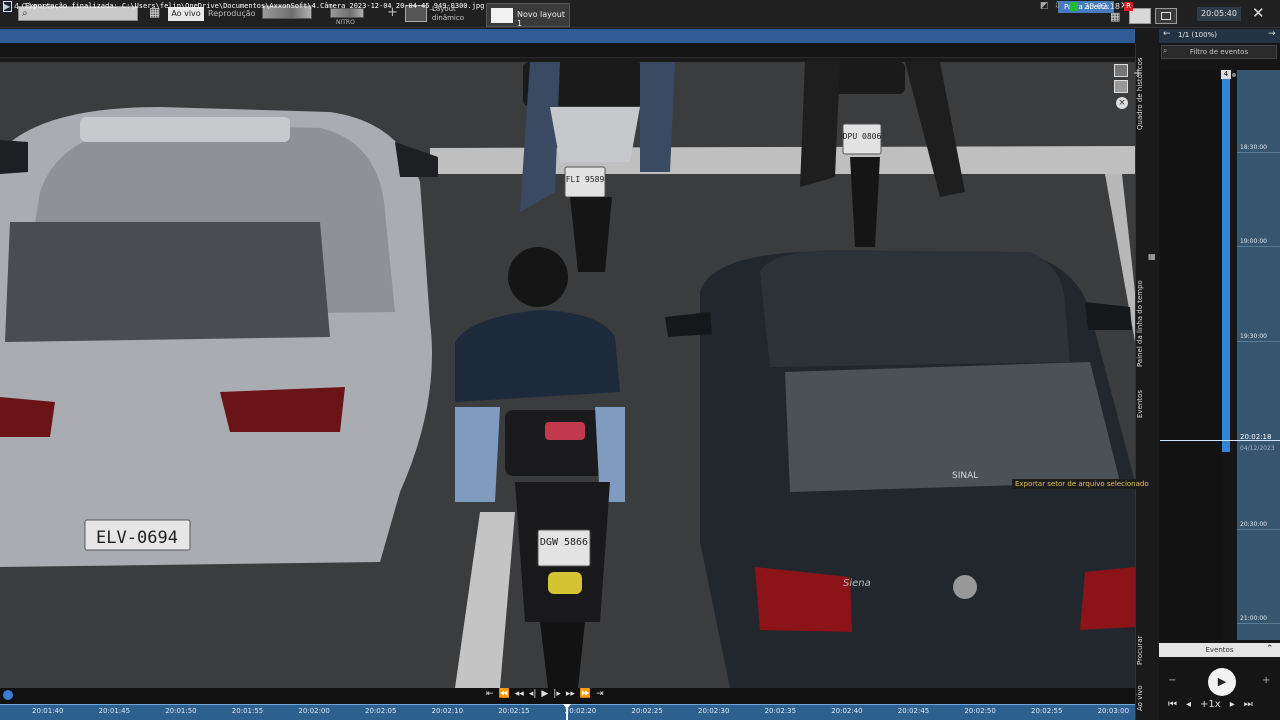  Describe the element at coordinates (915, 308) in the screenshot. I see `dark-car-roof` at that location.